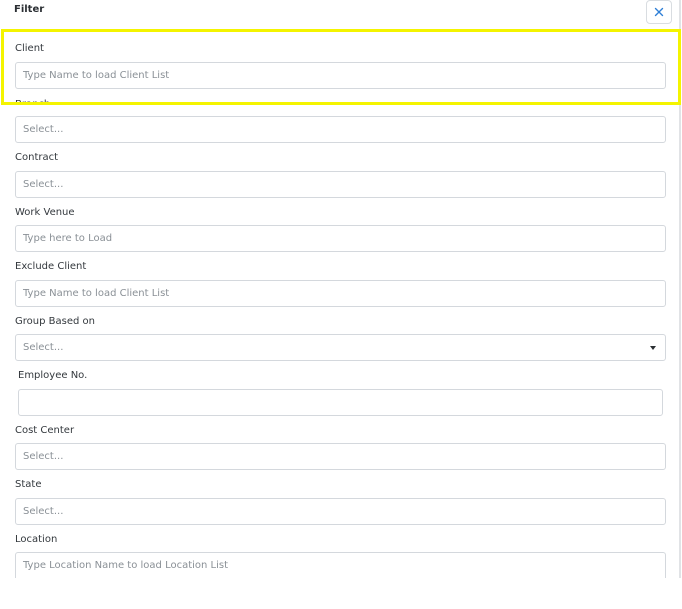  I want to click on client-input: Type Name to load Client List, so click(340, 75).